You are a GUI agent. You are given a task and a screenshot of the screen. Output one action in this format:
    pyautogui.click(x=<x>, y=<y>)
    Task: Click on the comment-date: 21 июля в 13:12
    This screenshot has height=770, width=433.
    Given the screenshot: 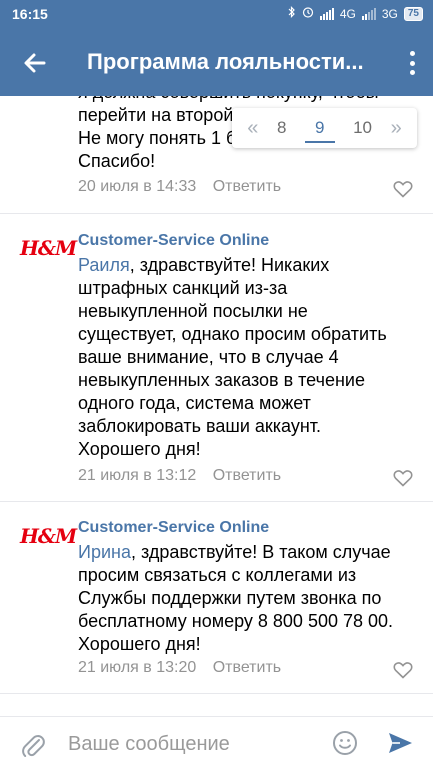 What is the action you would take?
    pyautogui.click(x=137, y=475)
    